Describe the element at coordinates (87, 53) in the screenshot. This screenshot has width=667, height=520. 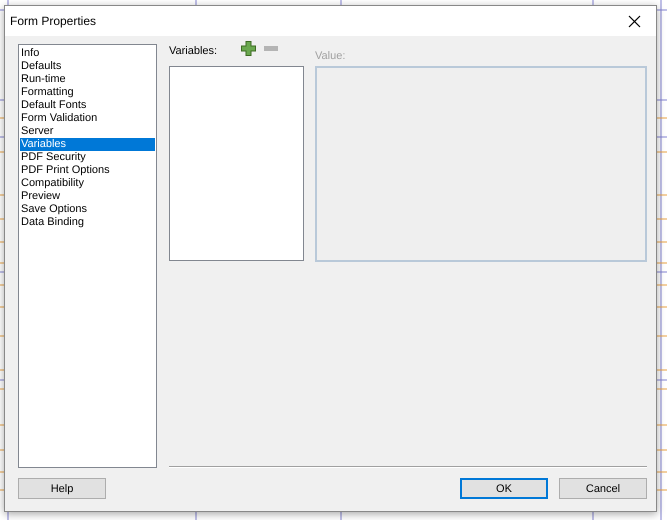
I see `category-item: Info` at that location.